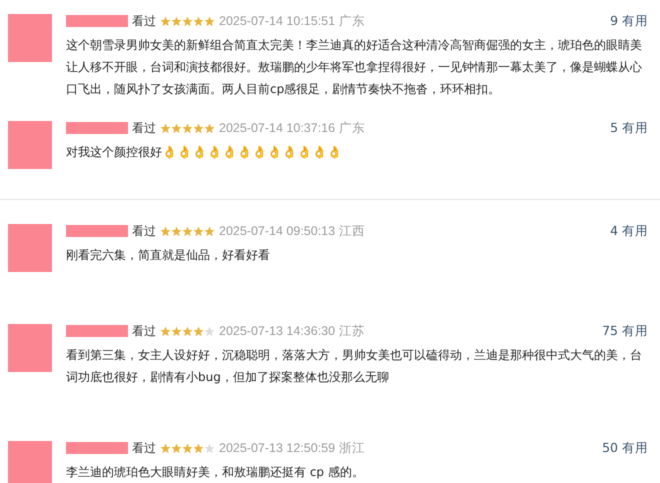 Image resolution: width=660 pixels, height=483 pixels. I want to click on review-time: 2025-07-14 10:15:51, so click(277, 21).